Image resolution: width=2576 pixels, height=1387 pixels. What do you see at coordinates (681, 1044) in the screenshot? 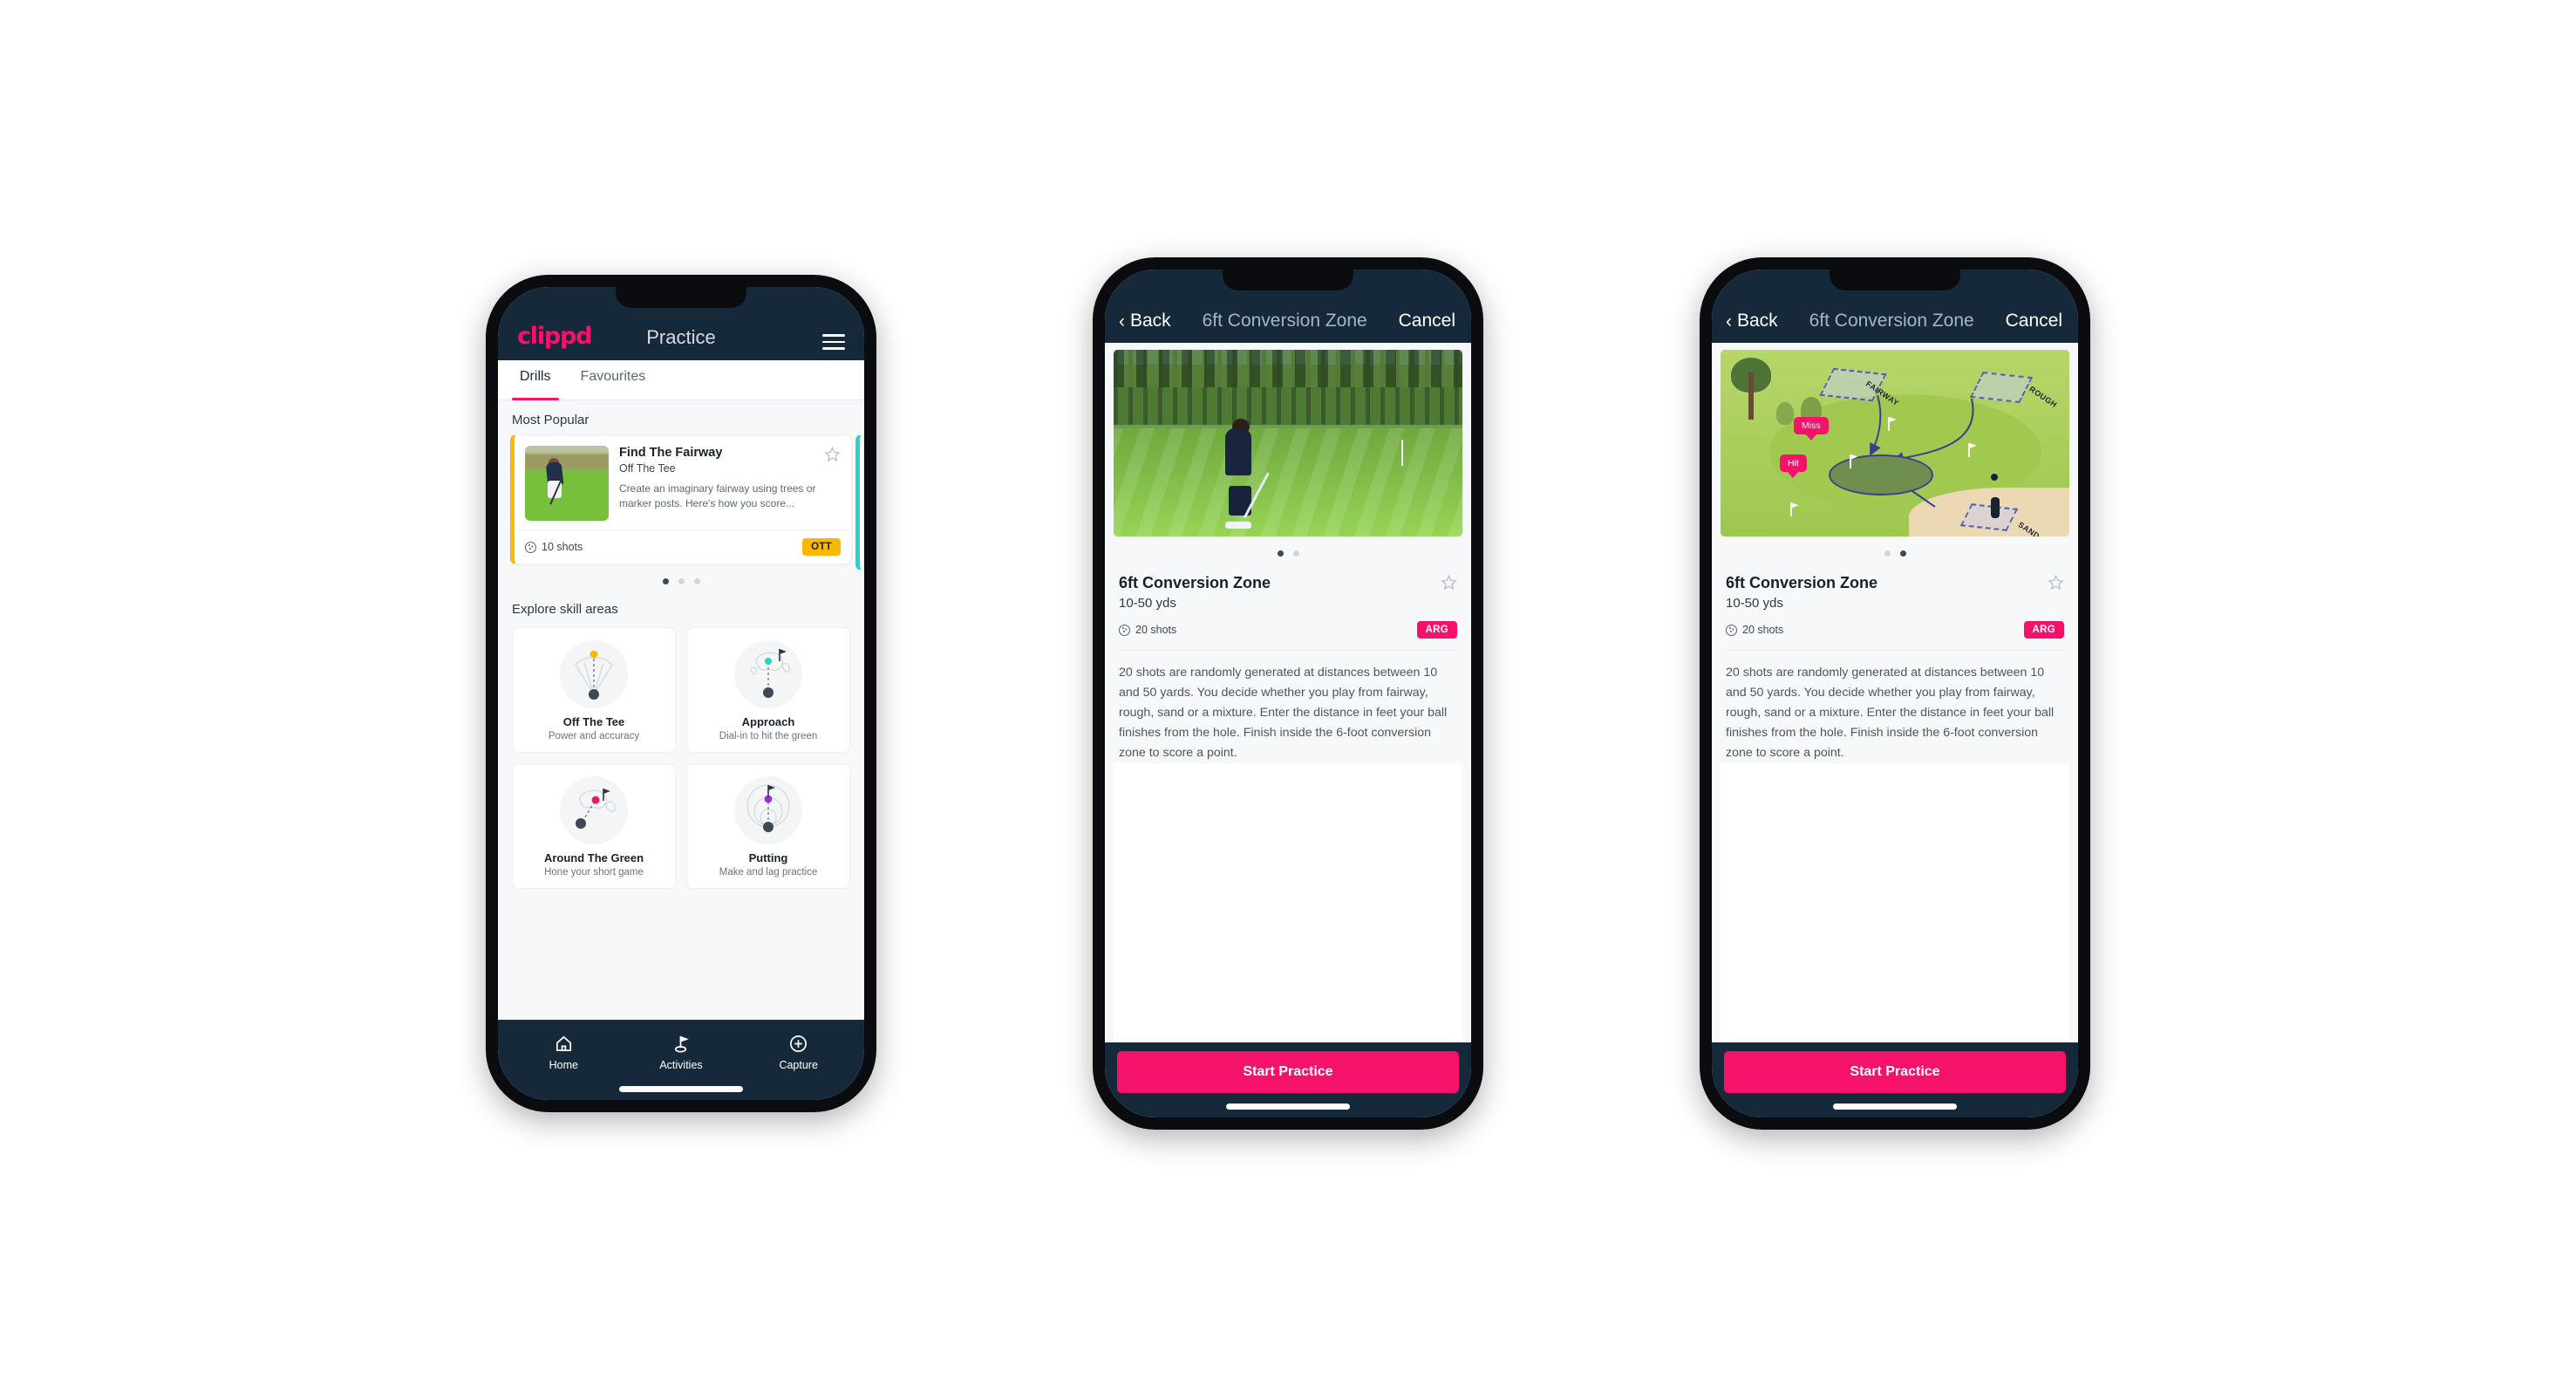
I see `golf-flag-icon` at bounding box center [681, 1044].